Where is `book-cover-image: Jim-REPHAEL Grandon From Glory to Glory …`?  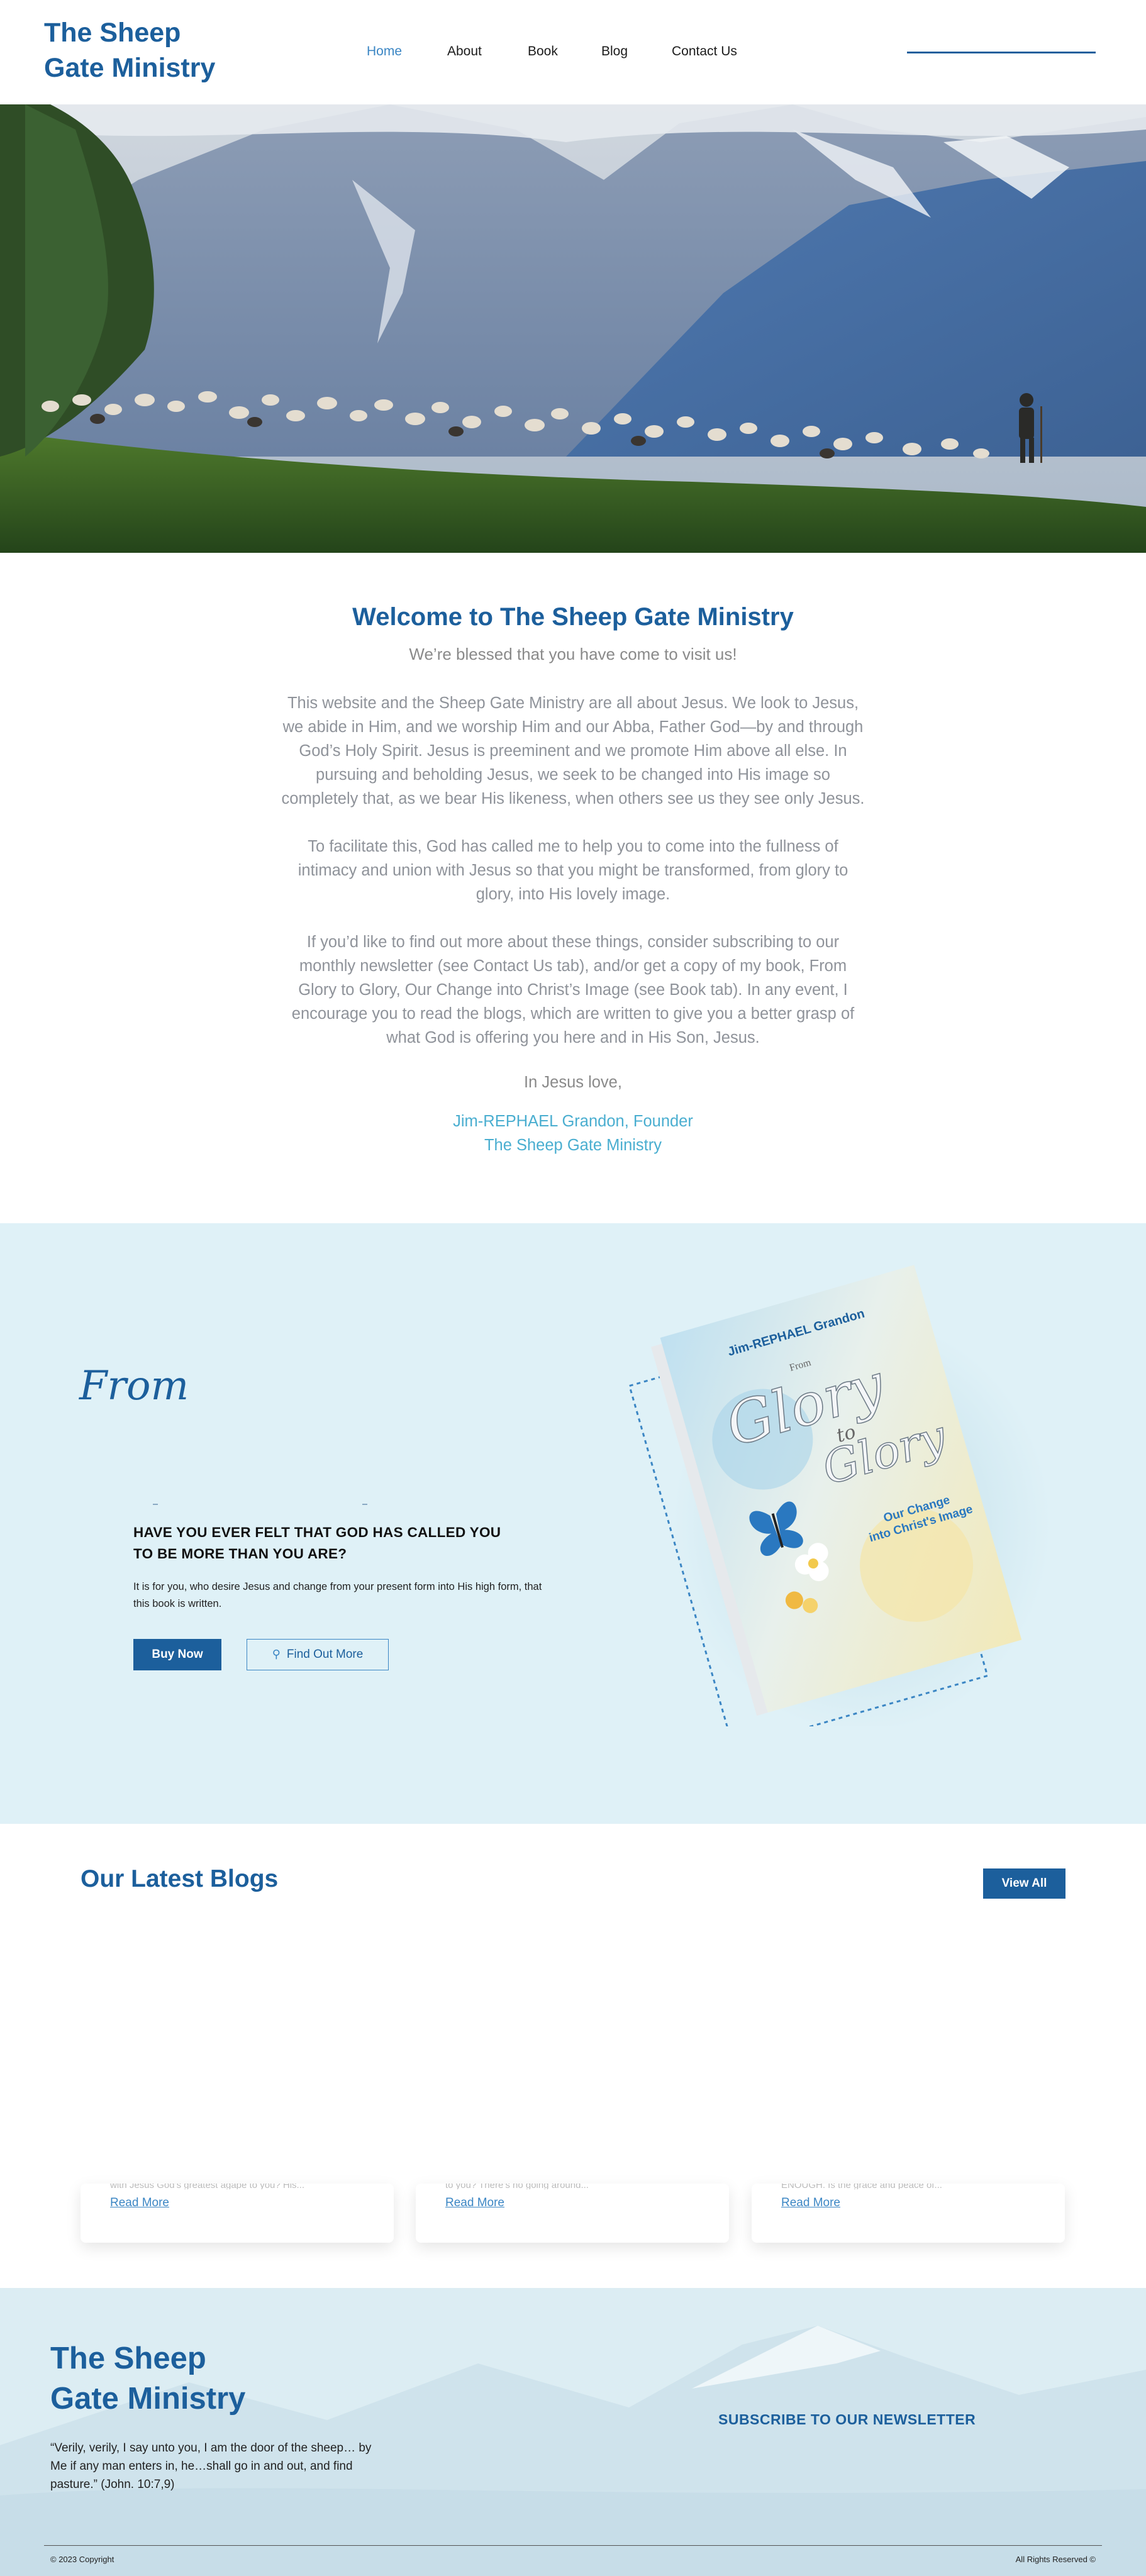
book-cover-image: Jim-REPHAEL Grandon From Glory to Glory … is located at coordinates (824, 1493).